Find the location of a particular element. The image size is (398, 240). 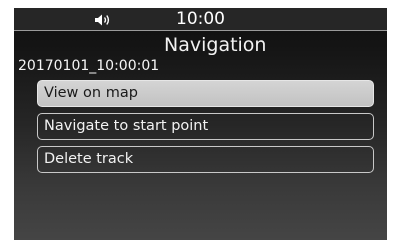

clock: 10:00 is located at coordinates (200, 19).